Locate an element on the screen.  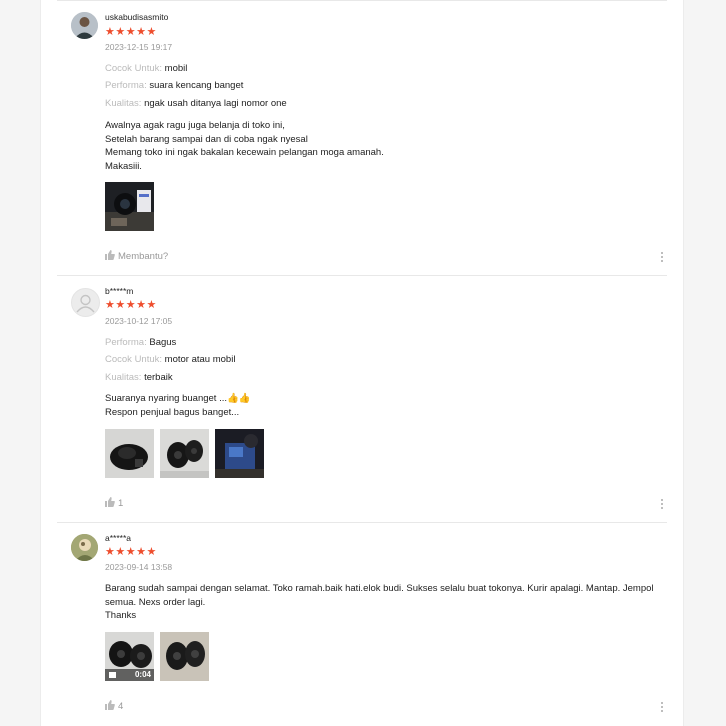
helpful-count: 1 is located at coordinates (121, 503).